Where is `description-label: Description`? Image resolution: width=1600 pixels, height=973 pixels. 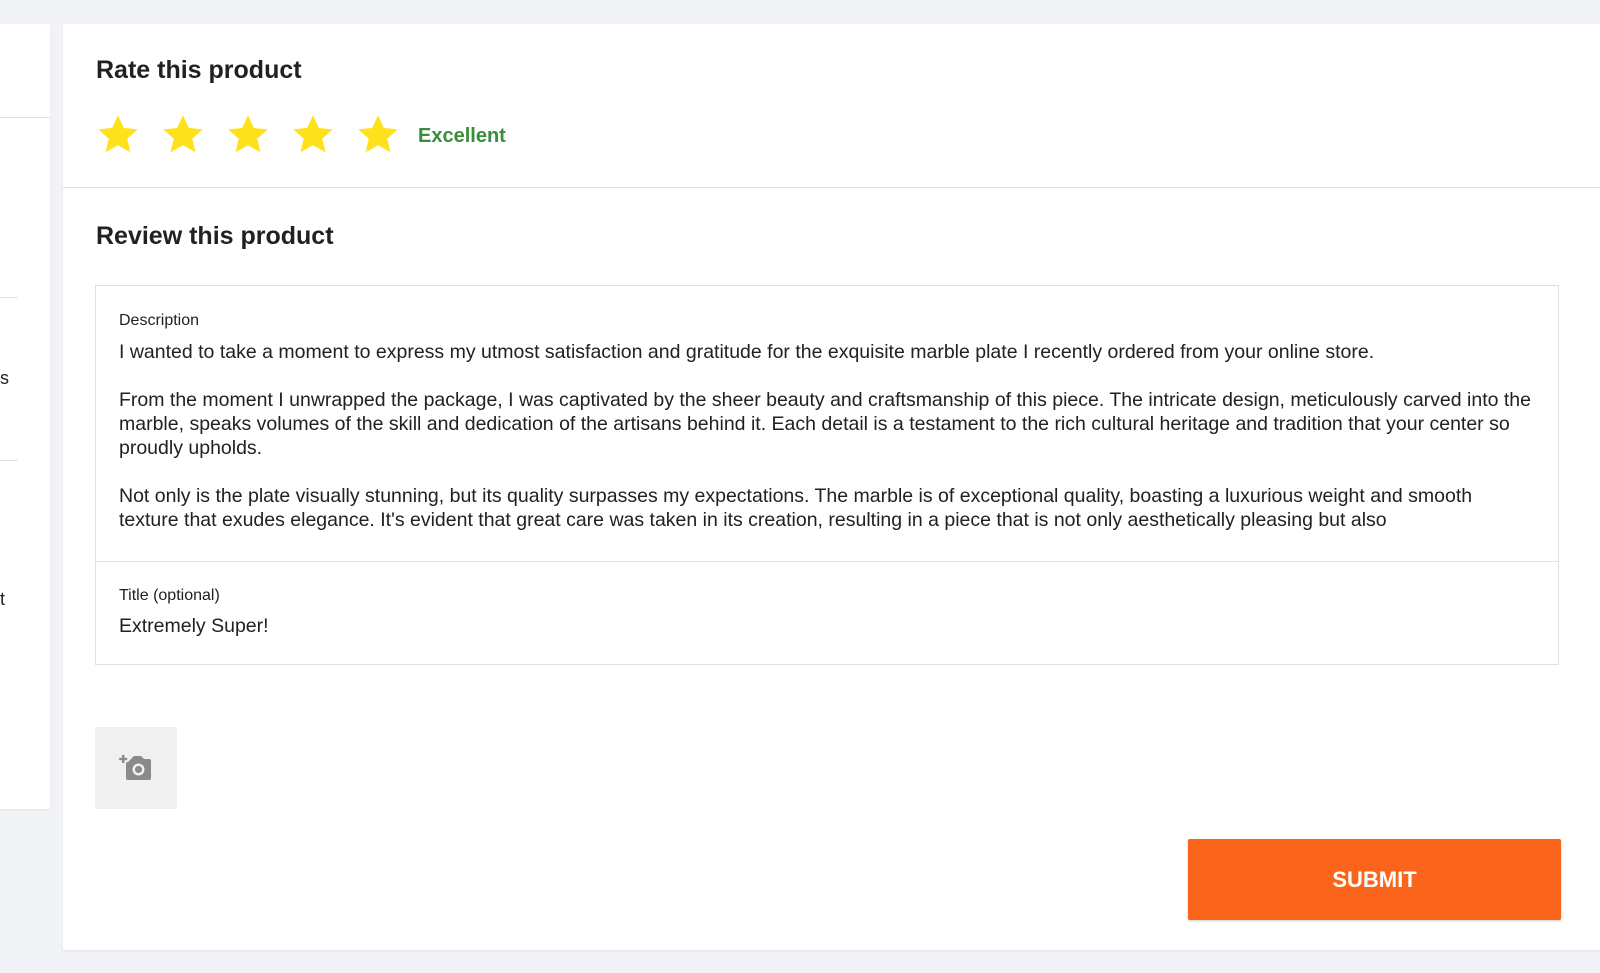
description-label: Description is located at coordinates (159, 320).